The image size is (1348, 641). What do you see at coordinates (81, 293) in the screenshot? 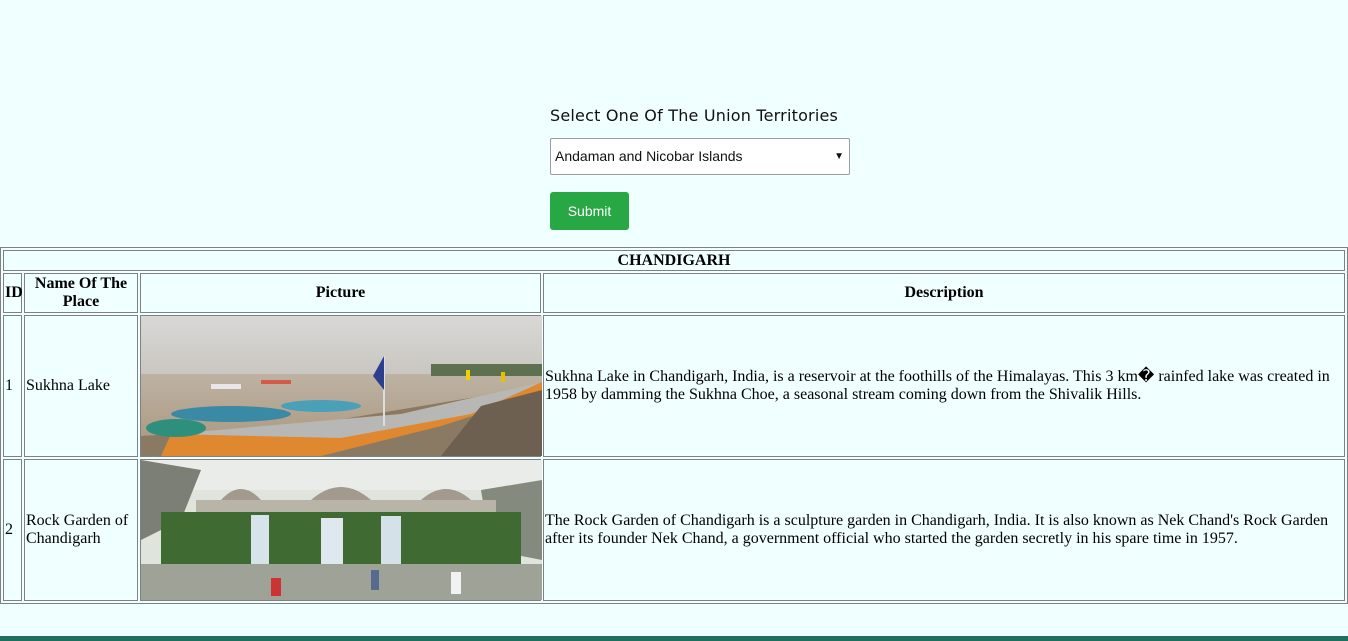
I see `header-name: Name Of The Place` at bounding box center [81, 293].